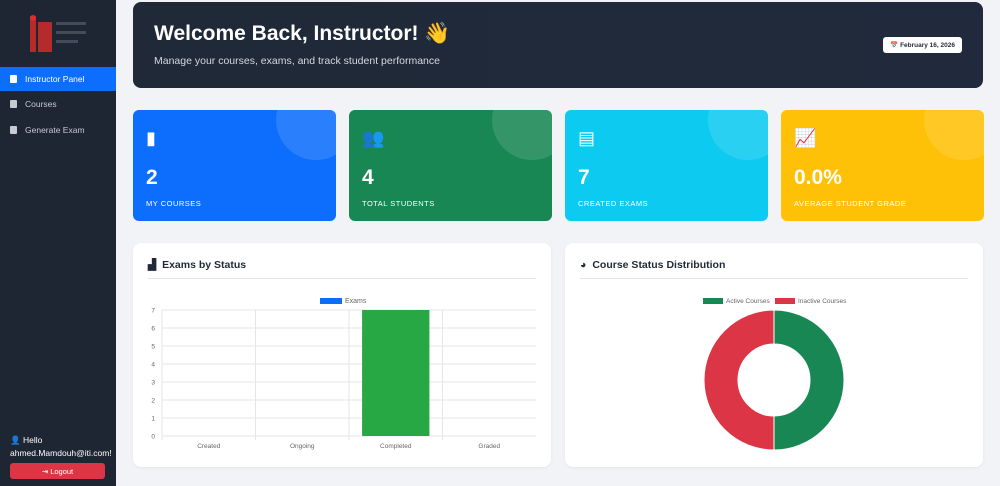  I want to click on legend-label: Active Courses, so click(748, 301).